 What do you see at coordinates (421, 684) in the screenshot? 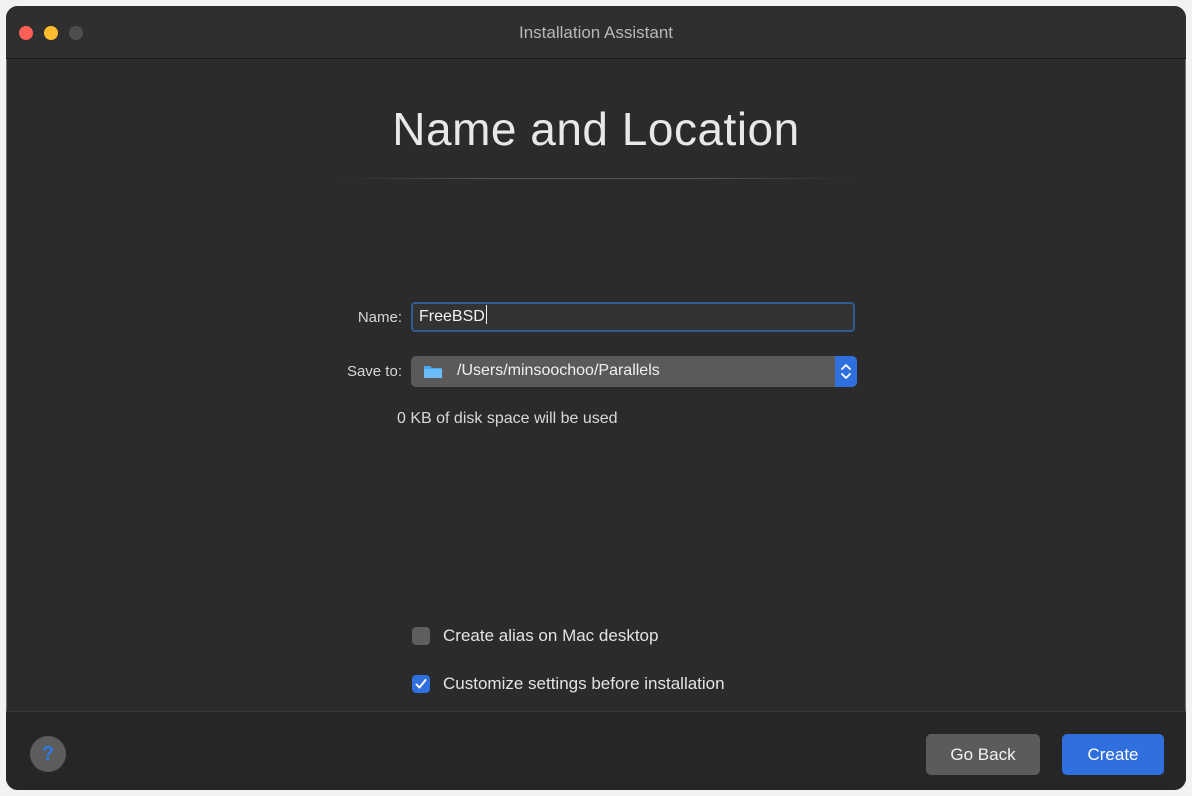
I see `customize-settings-checkbox` at bounding box center [421, 684].